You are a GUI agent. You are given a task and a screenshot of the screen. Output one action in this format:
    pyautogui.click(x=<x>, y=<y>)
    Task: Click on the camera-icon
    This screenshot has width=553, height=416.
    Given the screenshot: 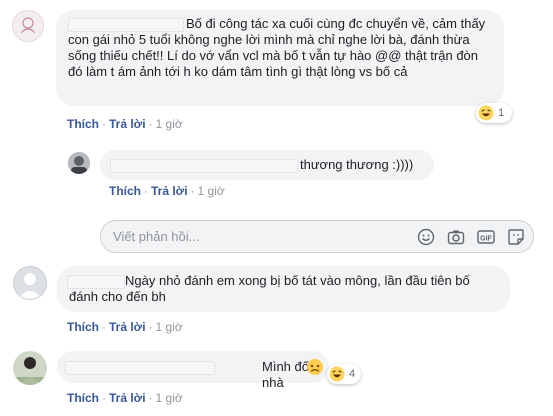 What is the action you would take?
    pyautogui.click(x=456, y=237)
    